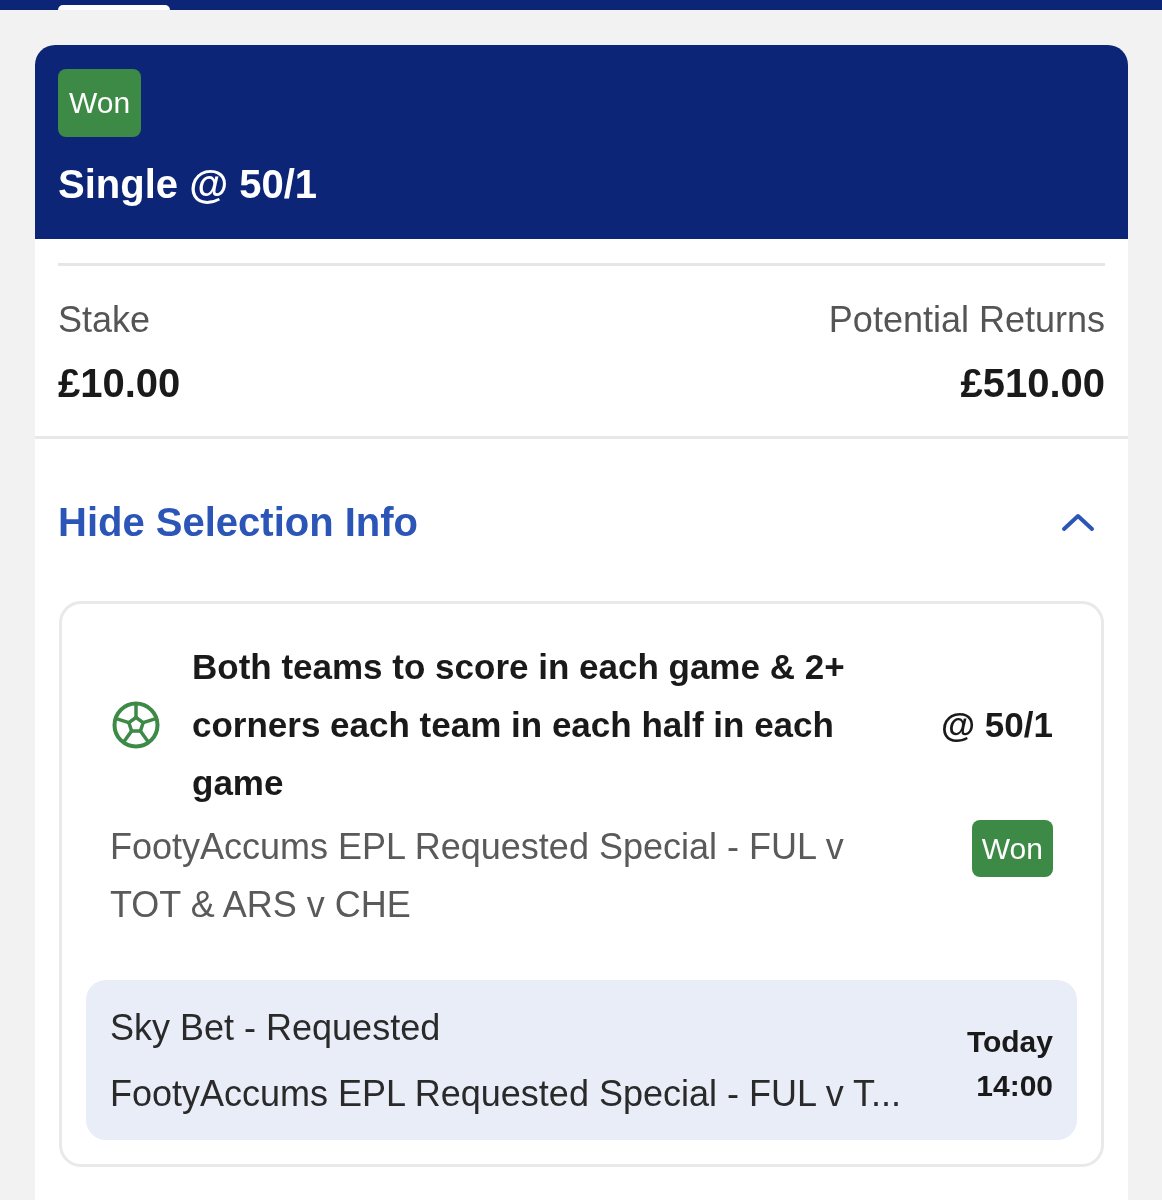 The width and height of the screenshot is (1162, 1200). What do you see at coordinates (119, 383) in the screenshot?
I see `summary-value: £10.00` at bounding box center [119, 383].